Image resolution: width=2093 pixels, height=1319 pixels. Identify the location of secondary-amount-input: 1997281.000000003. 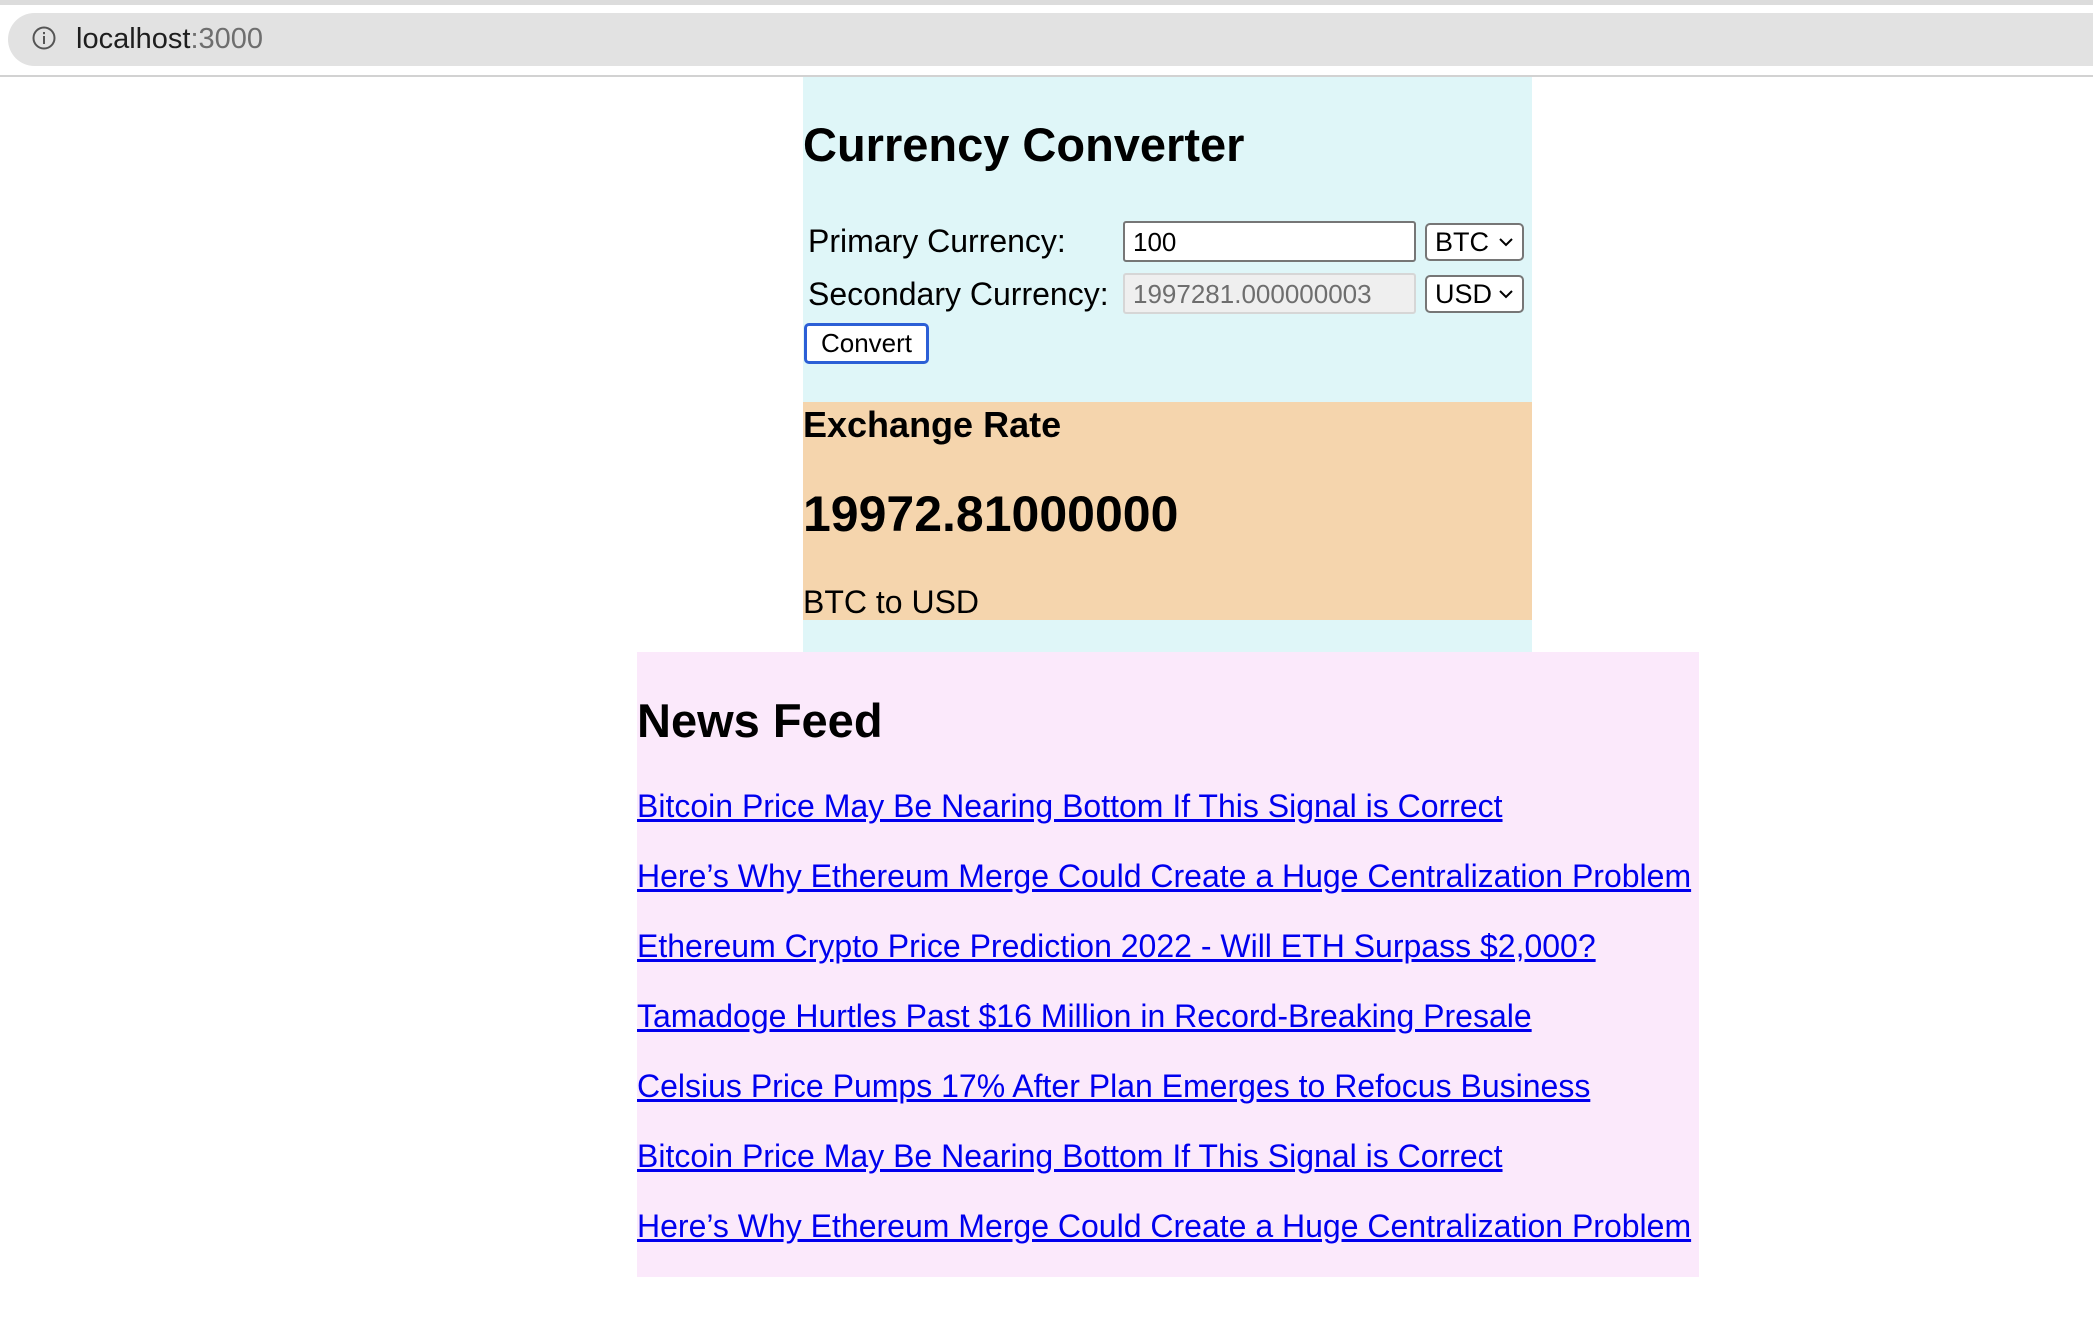
(1269, 293).